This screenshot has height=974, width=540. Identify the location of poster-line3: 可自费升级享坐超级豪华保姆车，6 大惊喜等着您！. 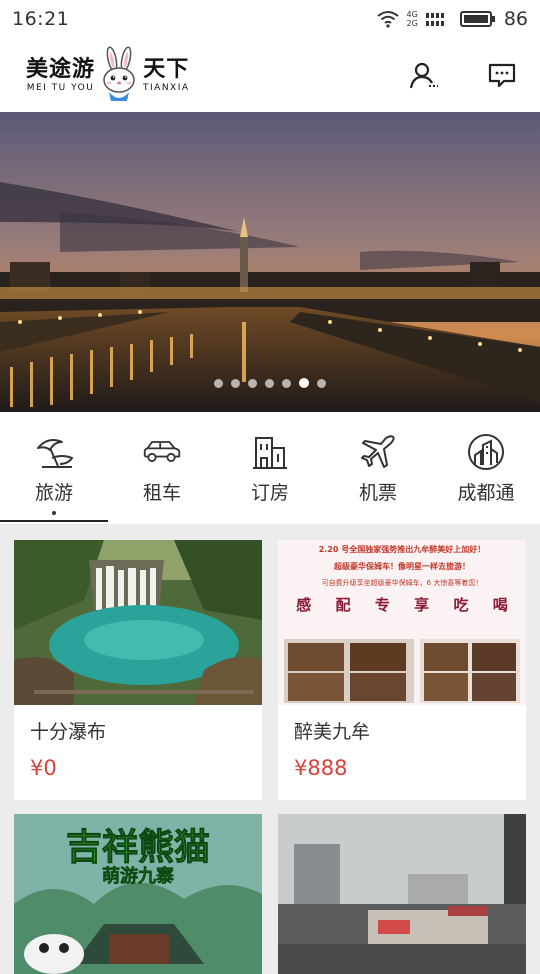
(402, 583).